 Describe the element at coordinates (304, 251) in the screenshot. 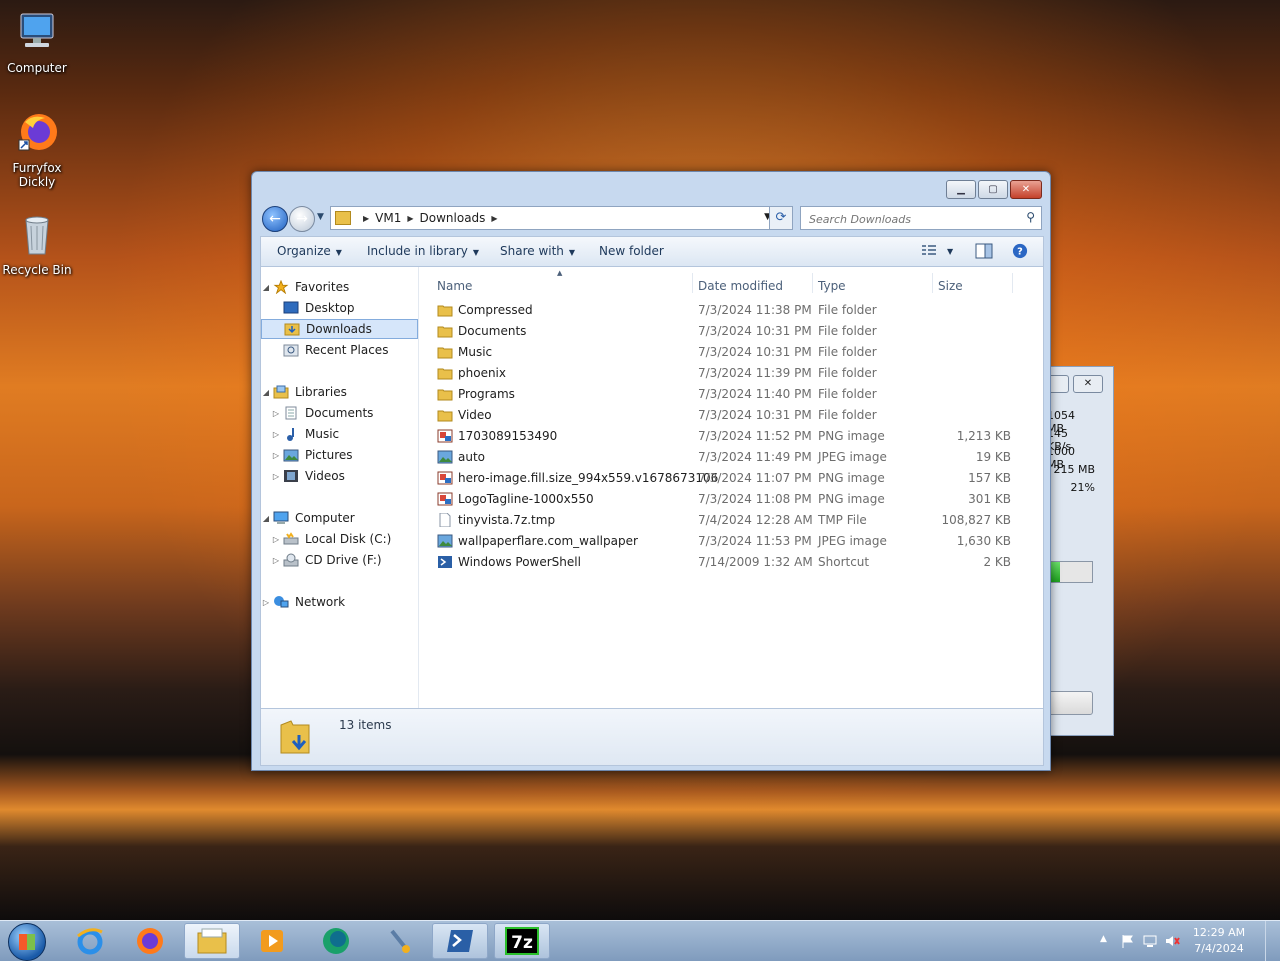

I see `organize-label: Organize` at that location.